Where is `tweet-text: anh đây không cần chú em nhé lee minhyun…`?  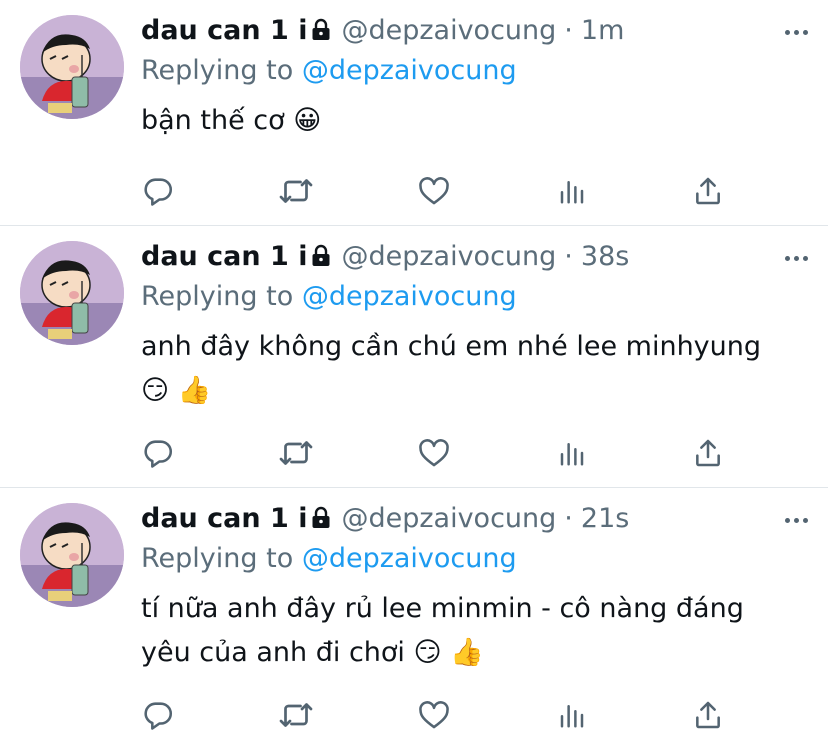 tweet-text: anh đây không cần chú em nhé lee minhyun… is located at coordinates (451, 368).